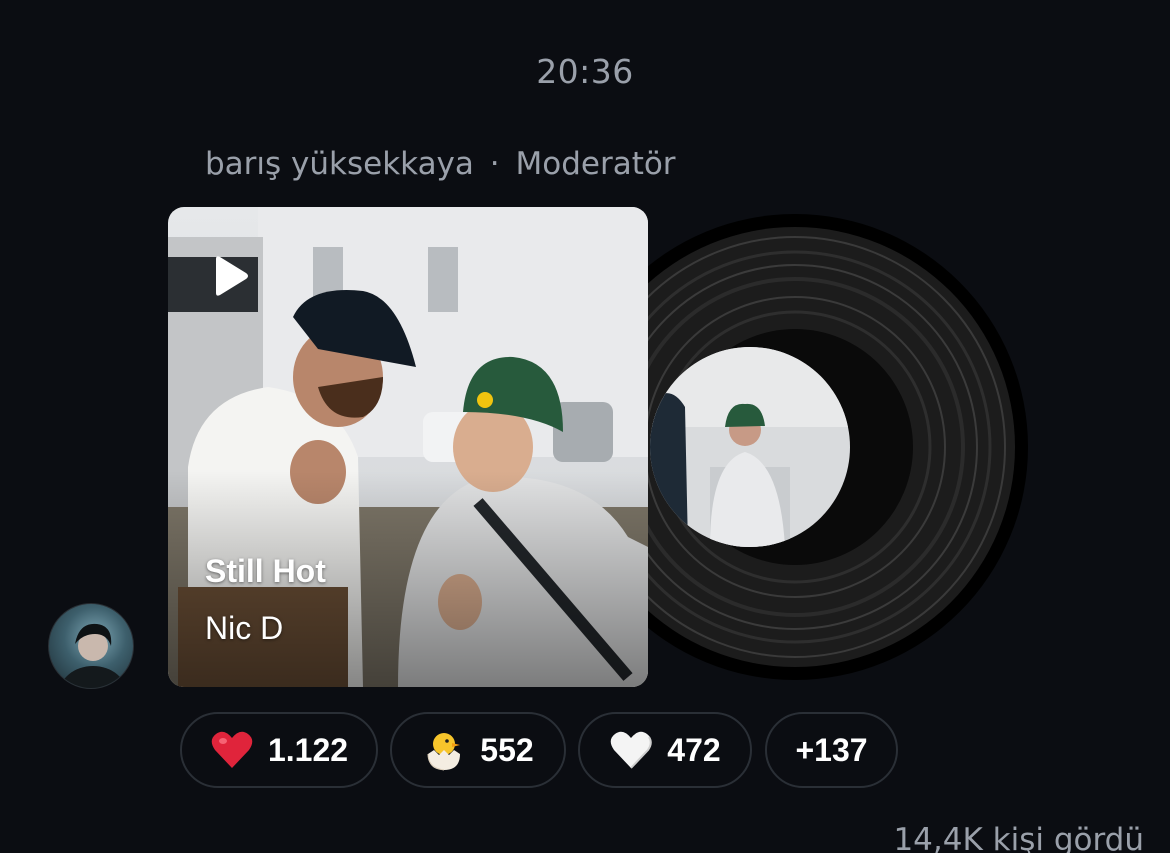 This screenshot has width=1170, height=853. What do you see at coordinates (585, 71) in the screenshot?
I see `message-timestamp: 20:36` at bounding box center [585, 71].